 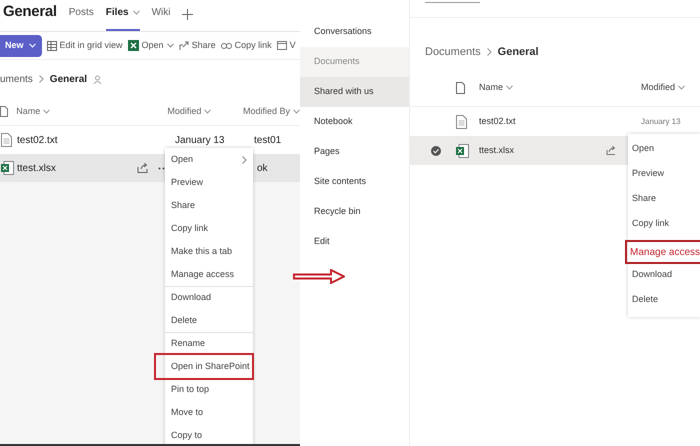 What do you see at coordinates (246, 45) in the screenshot?
I see `toolbar-button: Copy link` at bounding box center [246, 45].